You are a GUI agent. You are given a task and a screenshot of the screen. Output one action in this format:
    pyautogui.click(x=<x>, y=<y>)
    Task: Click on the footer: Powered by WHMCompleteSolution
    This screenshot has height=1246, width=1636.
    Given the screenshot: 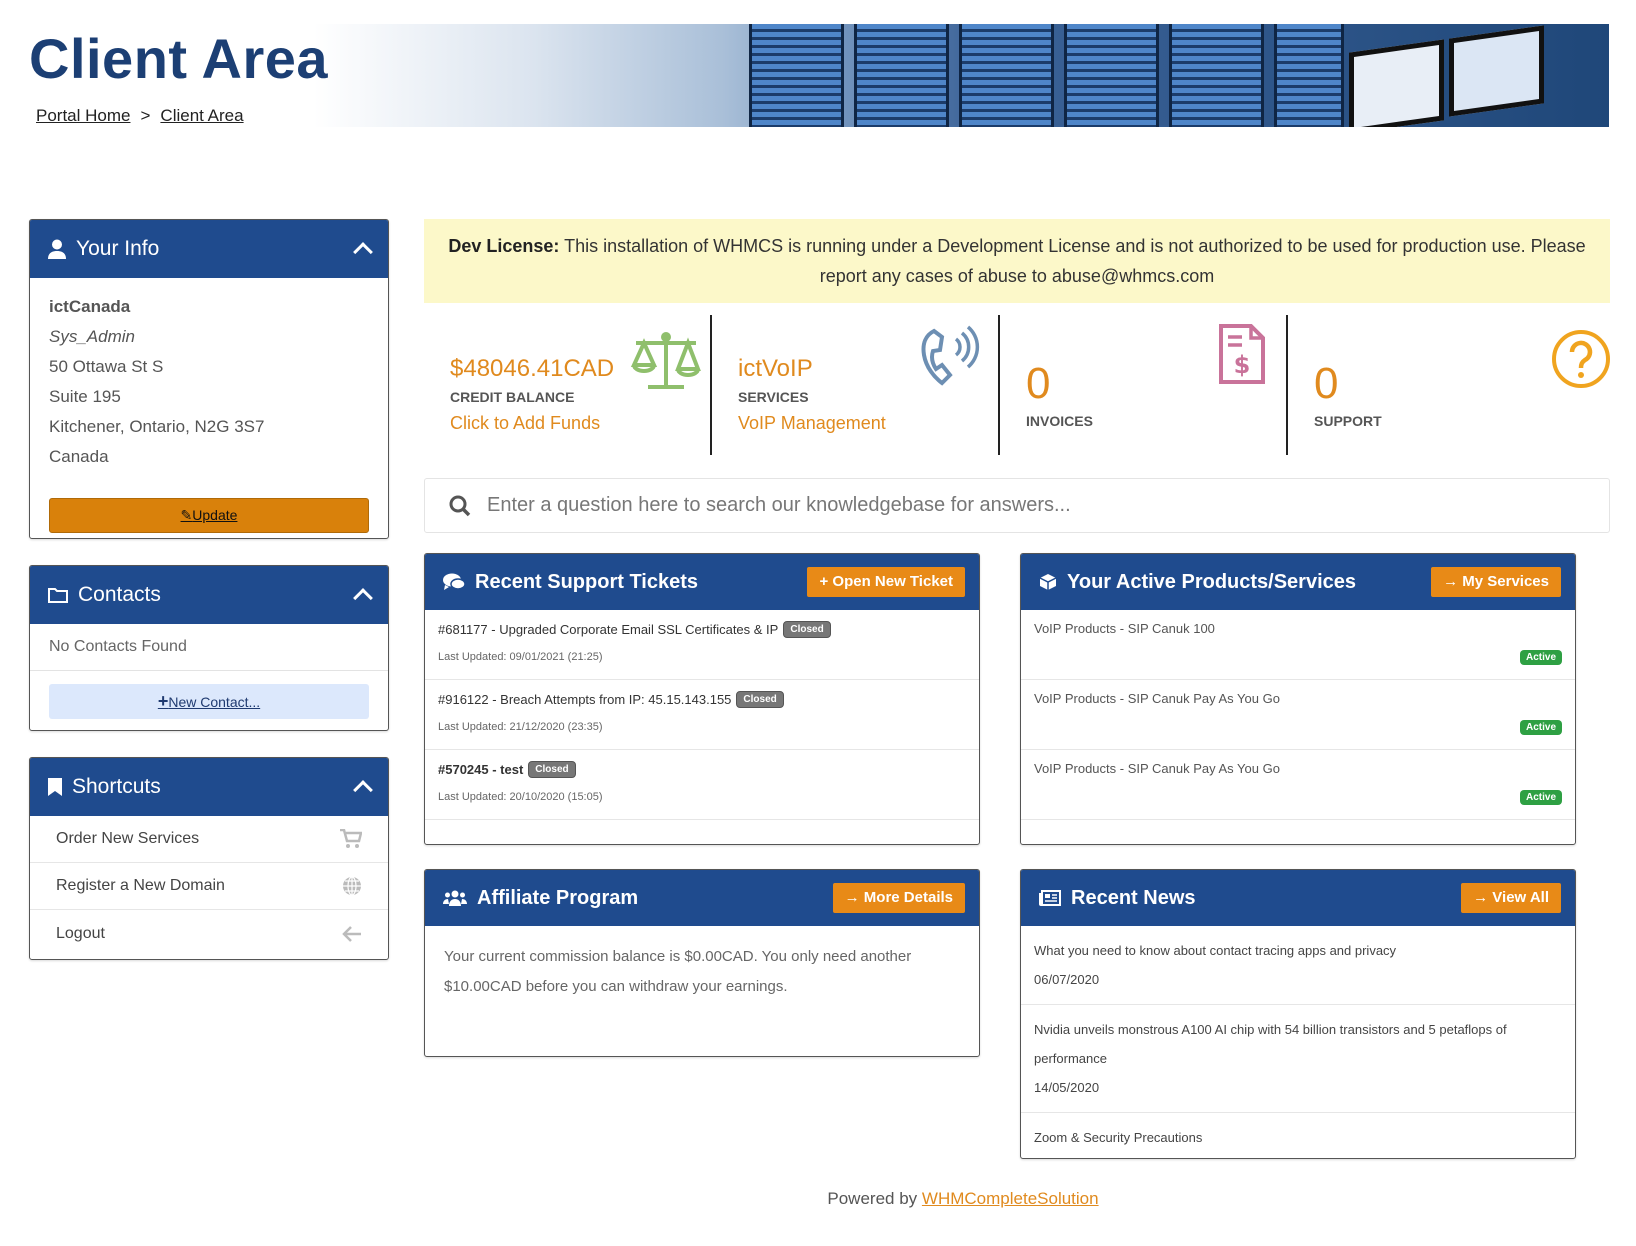 What is the action you would take?
    pyautogui.click(x=818, y=1199)
    